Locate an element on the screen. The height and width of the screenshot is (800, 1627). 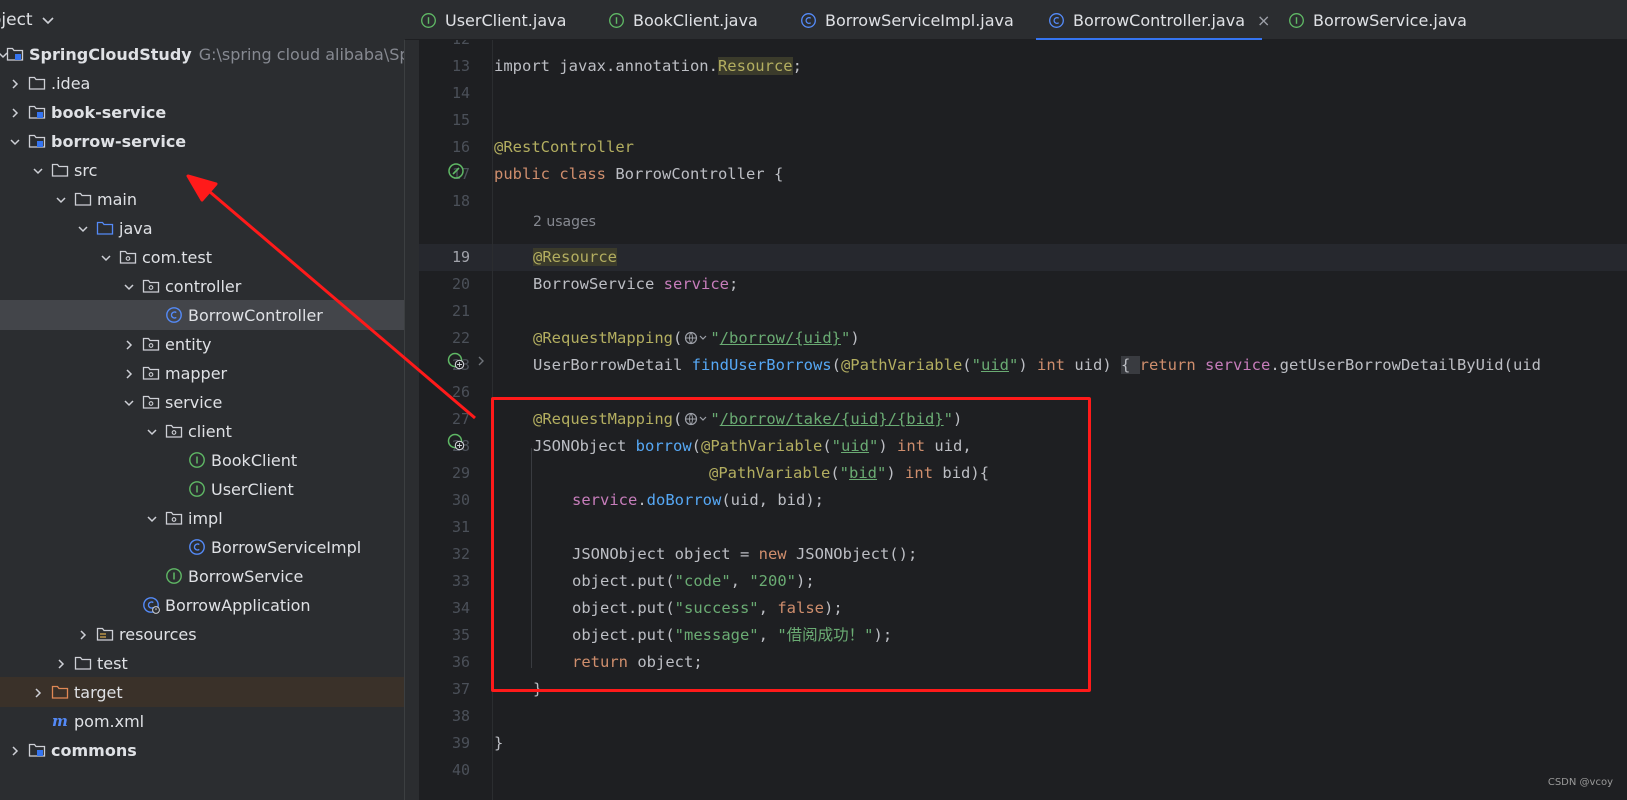
tree-item-client: client is located at coordinates (202, 431).